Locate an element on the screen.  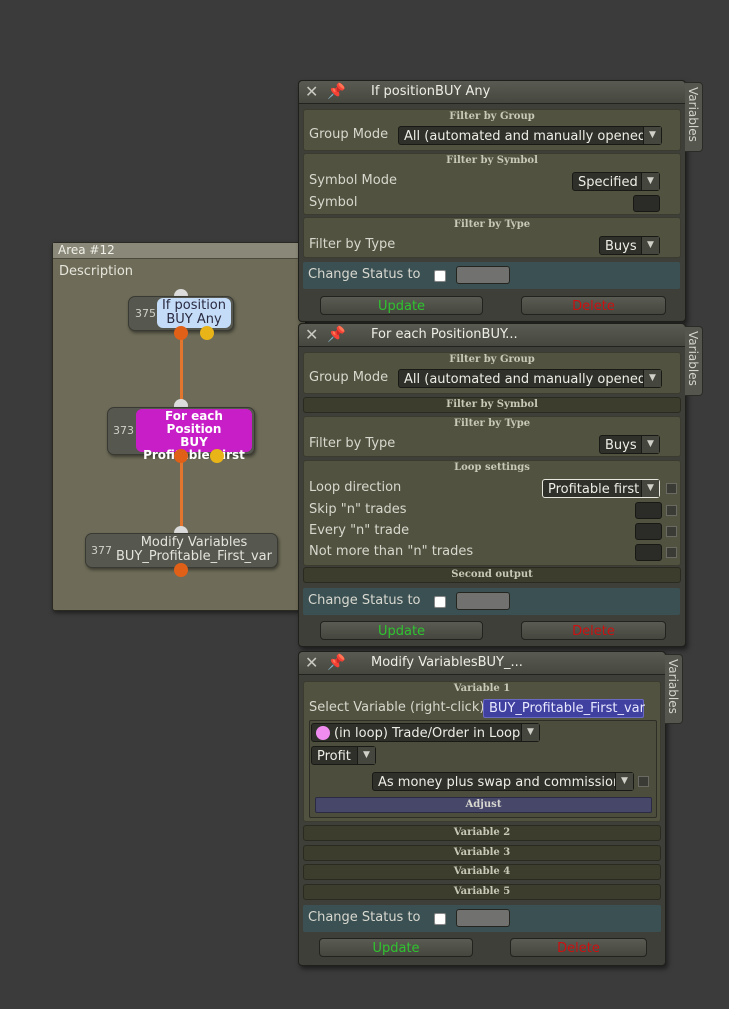
loop-direction-checkbox is located at coordinates (671, 488).